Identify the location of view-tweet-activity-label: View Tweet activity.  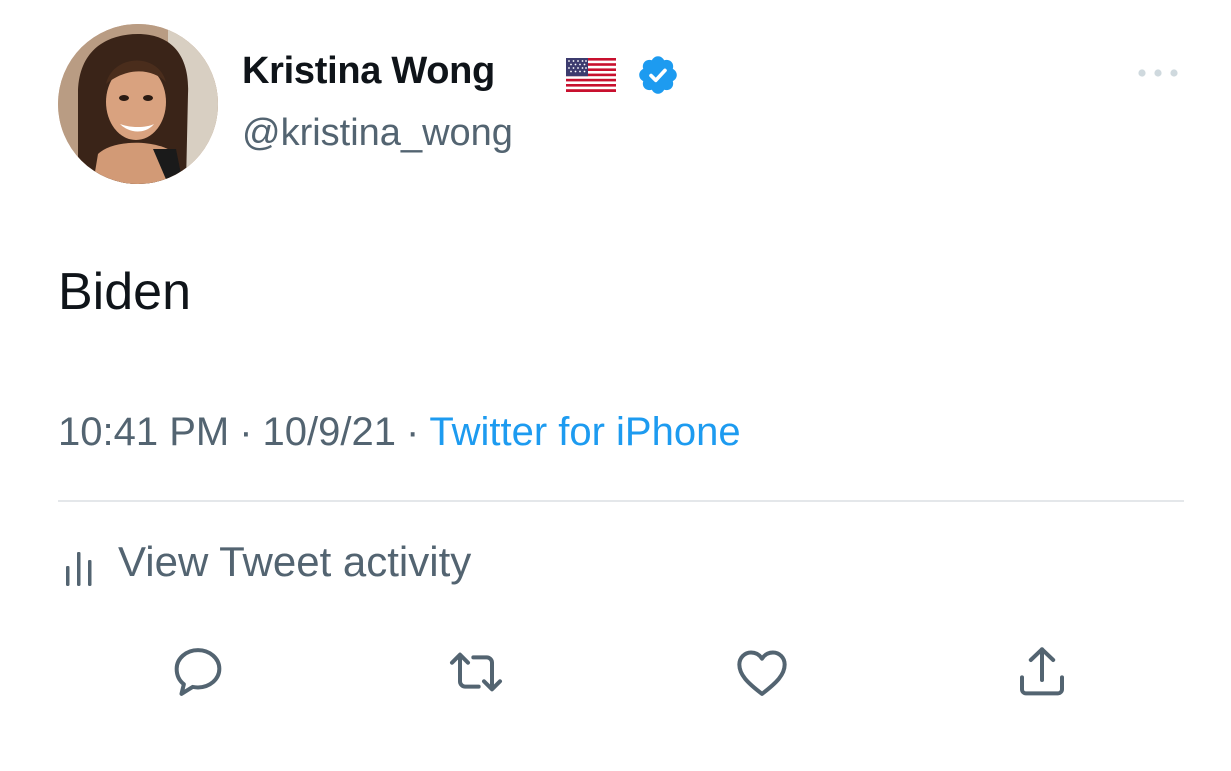
(295, 561).